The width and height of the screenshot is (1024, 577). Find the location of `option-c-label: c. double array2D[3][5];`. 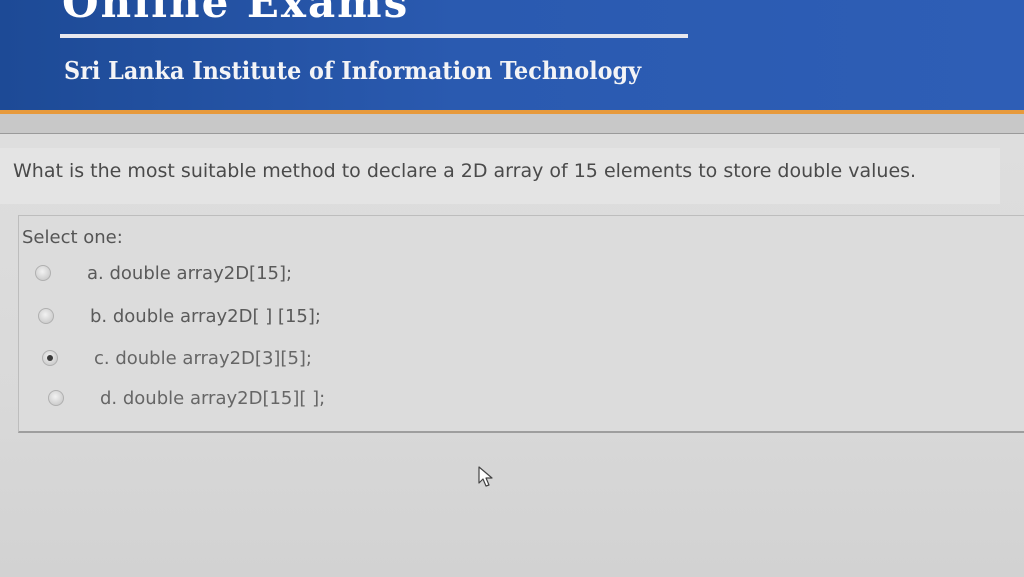

option-c-label: c. double array2D[3][5]; is located at coordinates (203, 358).